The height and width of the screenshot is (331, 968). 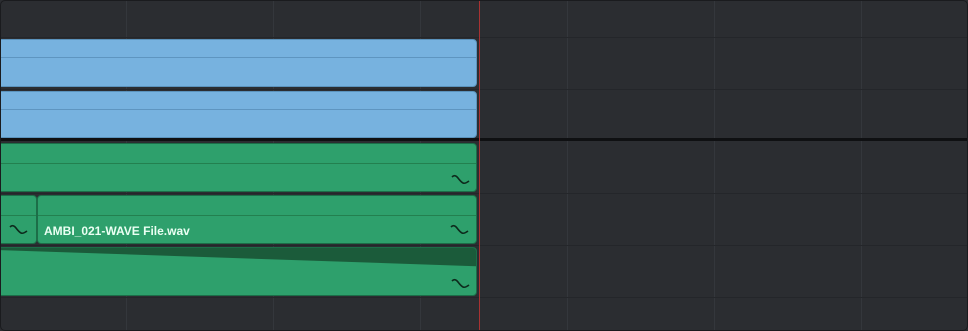 I want to click on fade-out-curve, so click(x=238, y=271).